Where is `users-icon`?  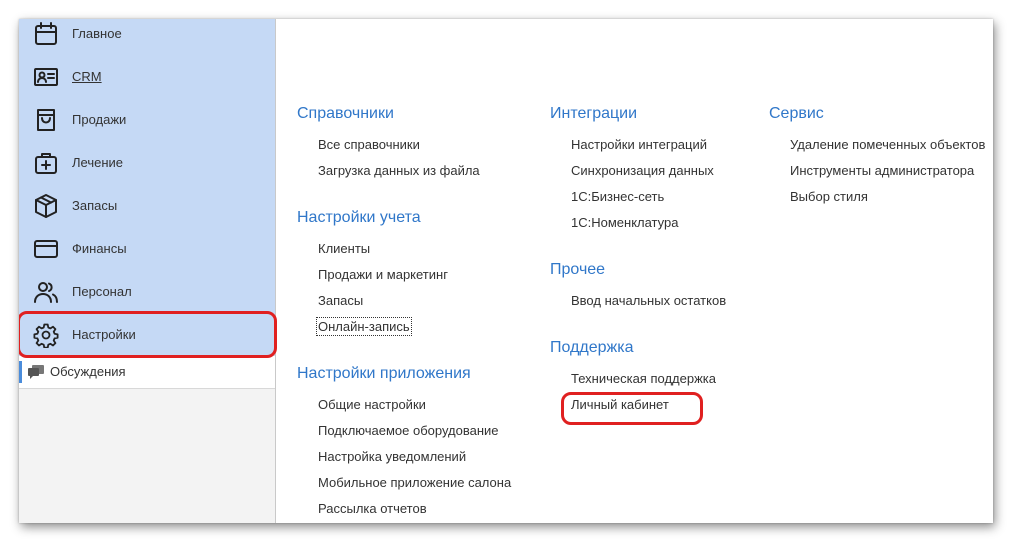 users-icon is located at coordinates (46, 292).